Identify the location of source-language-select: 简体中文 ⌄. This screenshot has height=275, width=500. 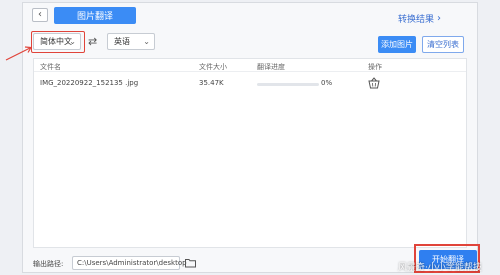
(57, 41).